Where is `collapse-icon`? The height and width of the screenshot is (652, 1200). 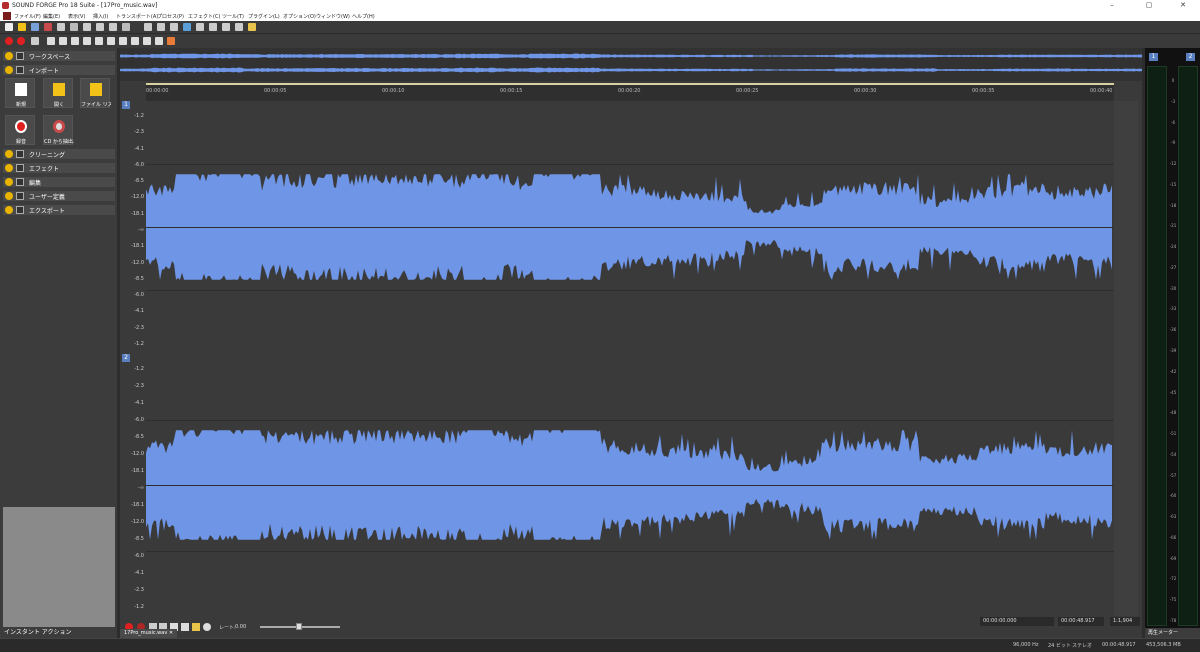 collapse-icon is located at coordinates (9, 70).